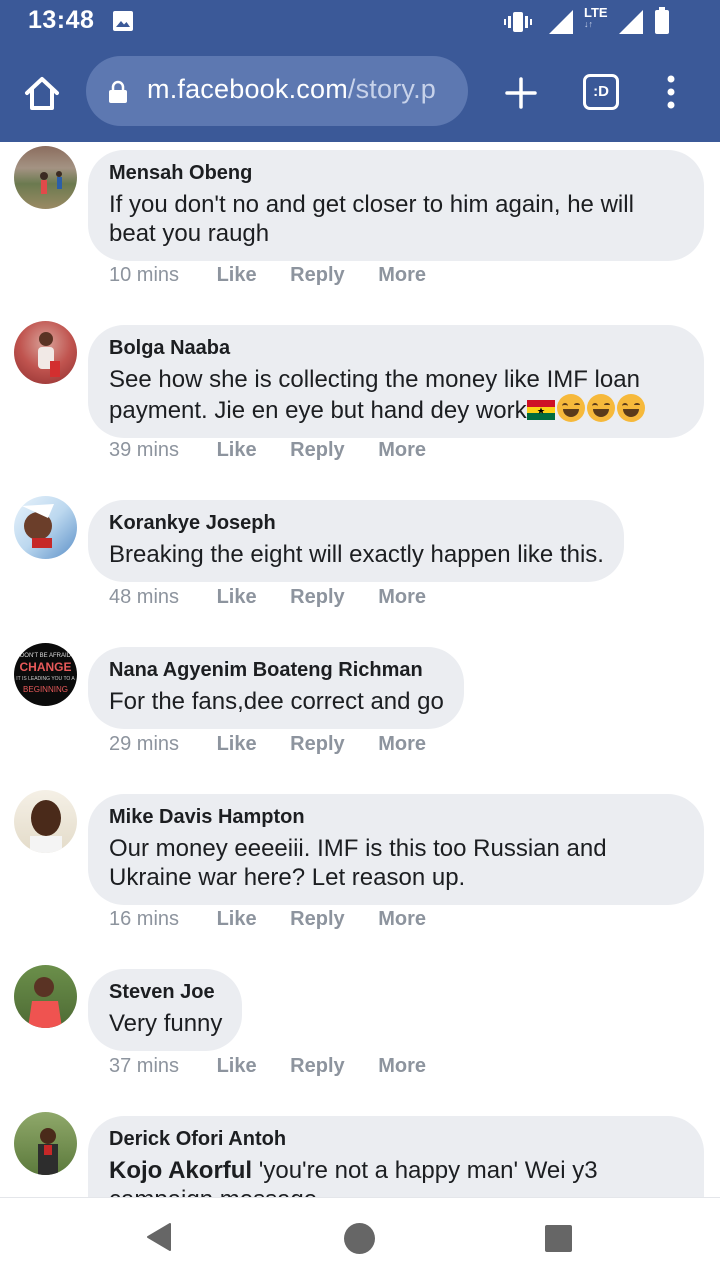 The image size is (720, 1280). I want to click on comment-time: 10 mins, so click(160, 275).